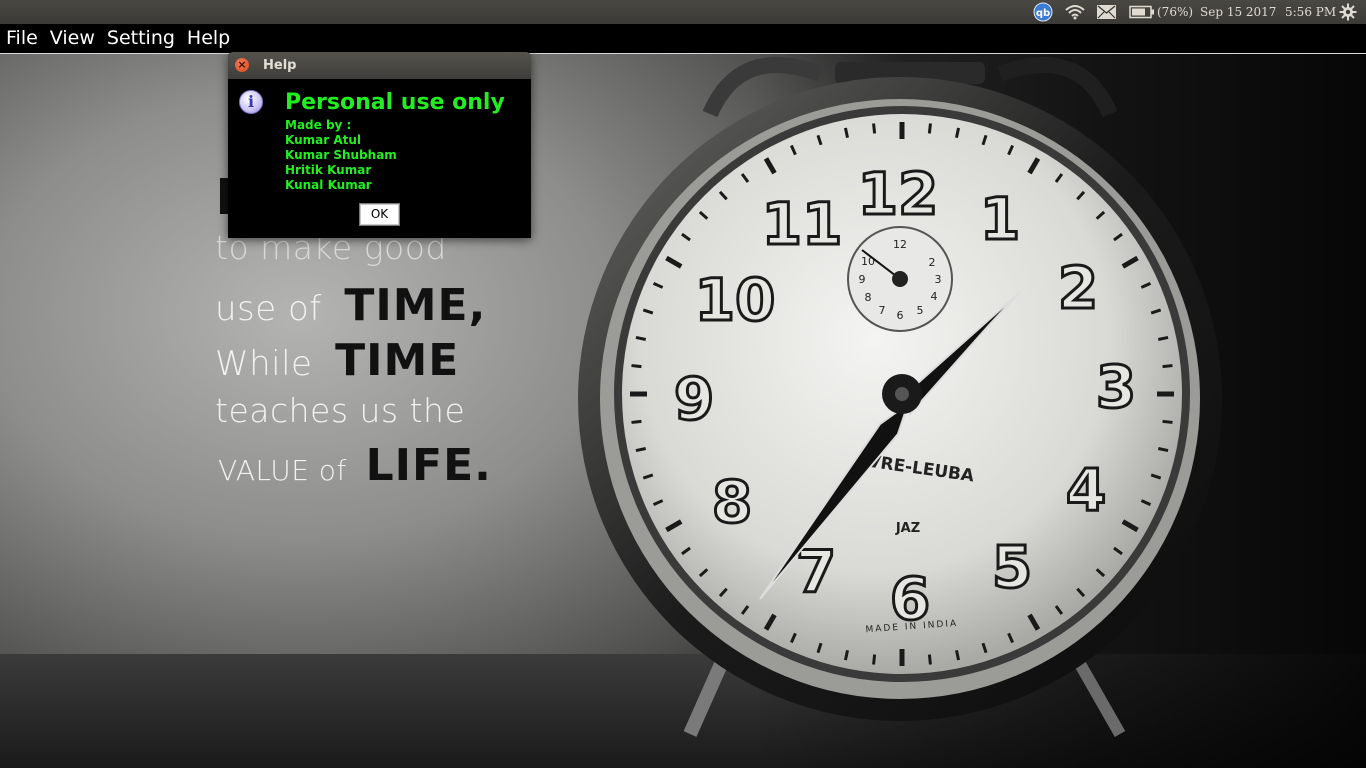 The width and height of the screenshot is (1366, 768). Describe the element at coordinates (934, 296) in the screenshot. I see `subdial-numeral-4: 4` at that location.